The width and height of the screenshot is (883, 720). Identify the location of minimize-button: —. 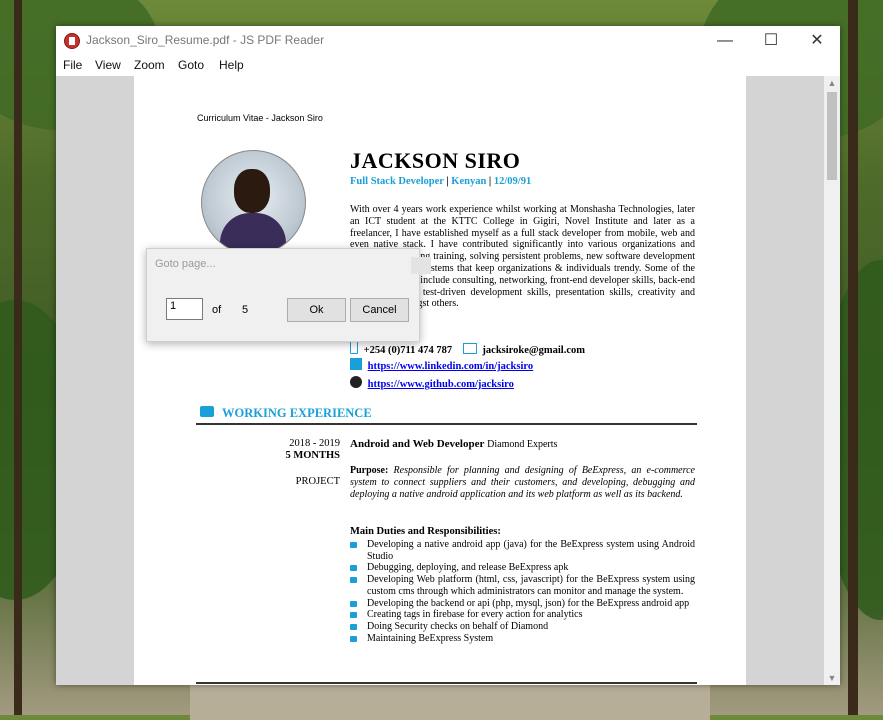
(725, 41).